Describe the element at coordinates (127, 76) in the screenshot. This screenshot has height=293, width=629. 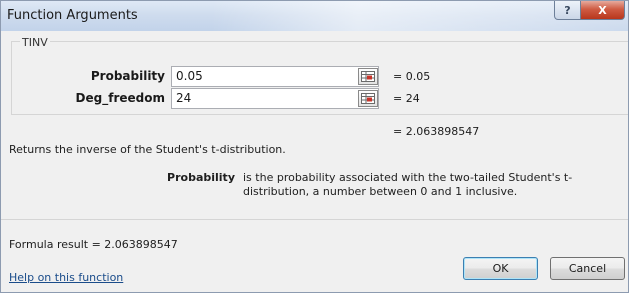
I see `argument-label: Probability` at that location.